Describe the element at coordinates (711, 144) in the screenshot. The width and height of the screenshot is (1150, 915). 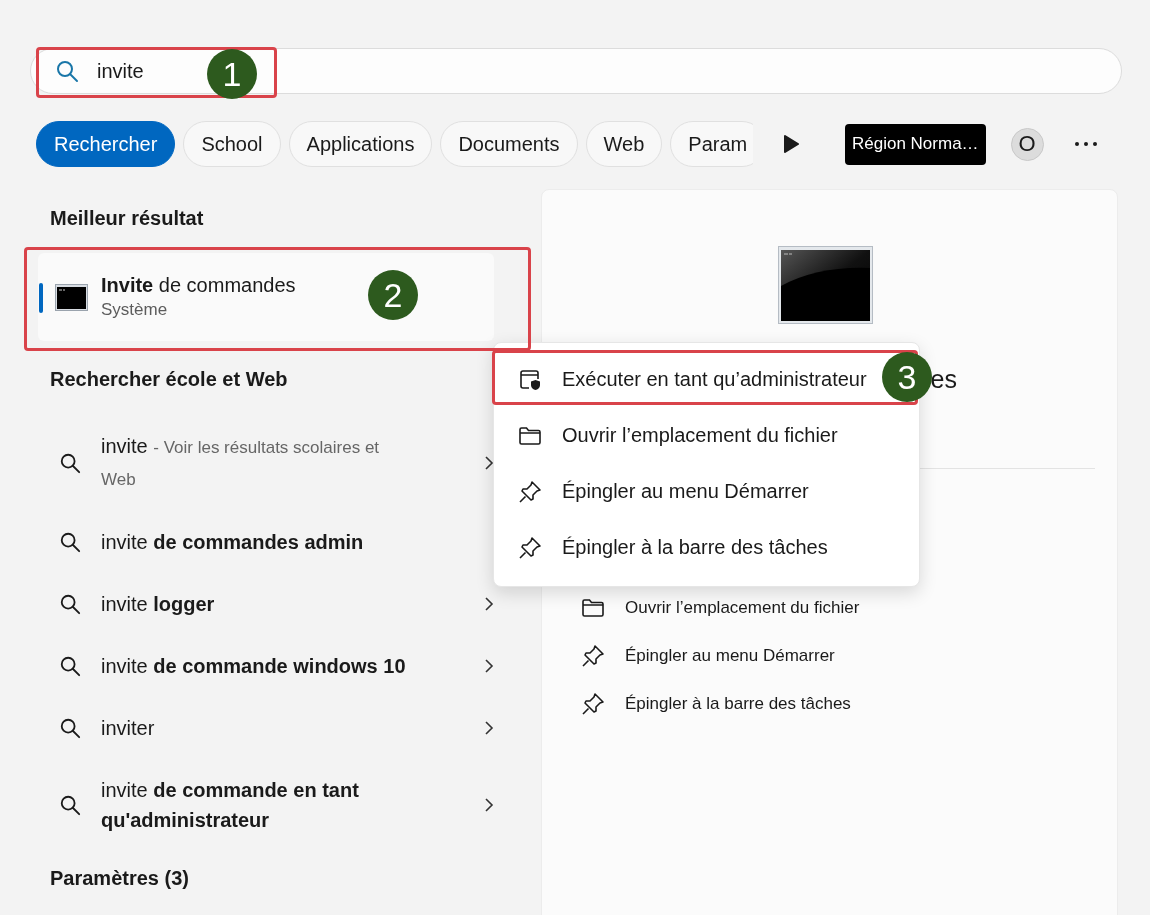
I see `filter-tab: Param` at that location.